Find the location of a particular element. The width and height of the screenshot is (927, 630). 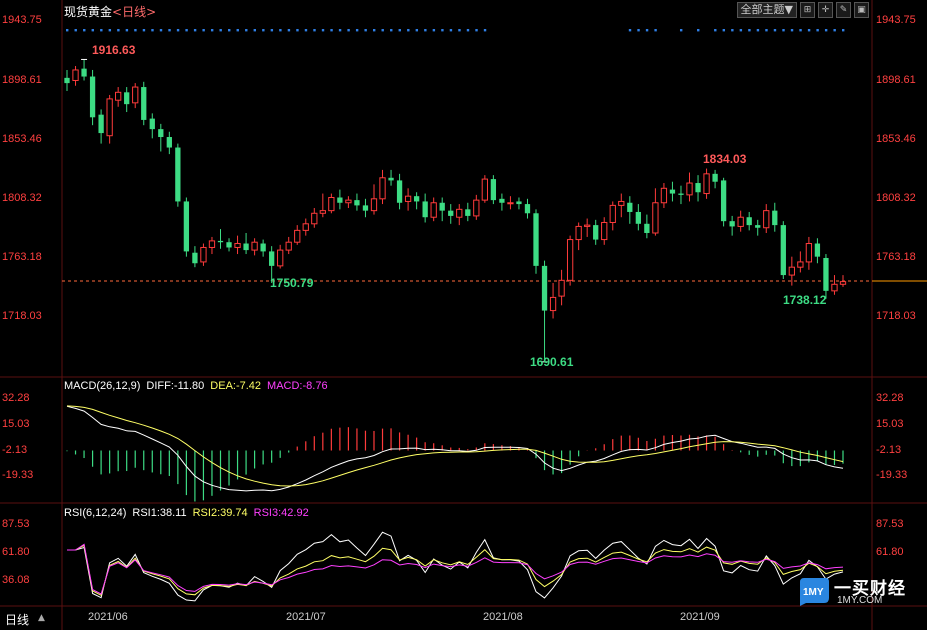

rsi-axis-label-left: 87.53 is located at coordinates (16, 524).